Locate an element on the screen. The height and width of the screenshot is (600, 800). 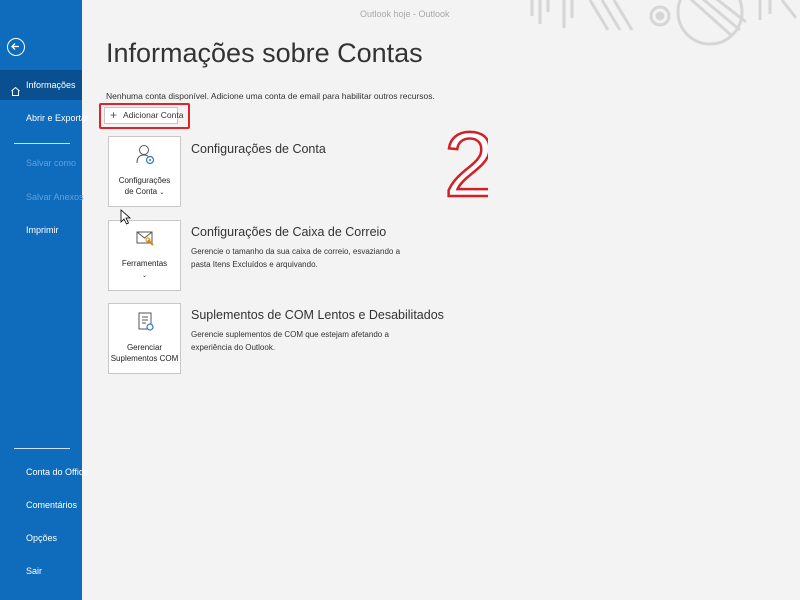
sidebar-item-office-account: Conta do Office is located at coordinates (44, 472).